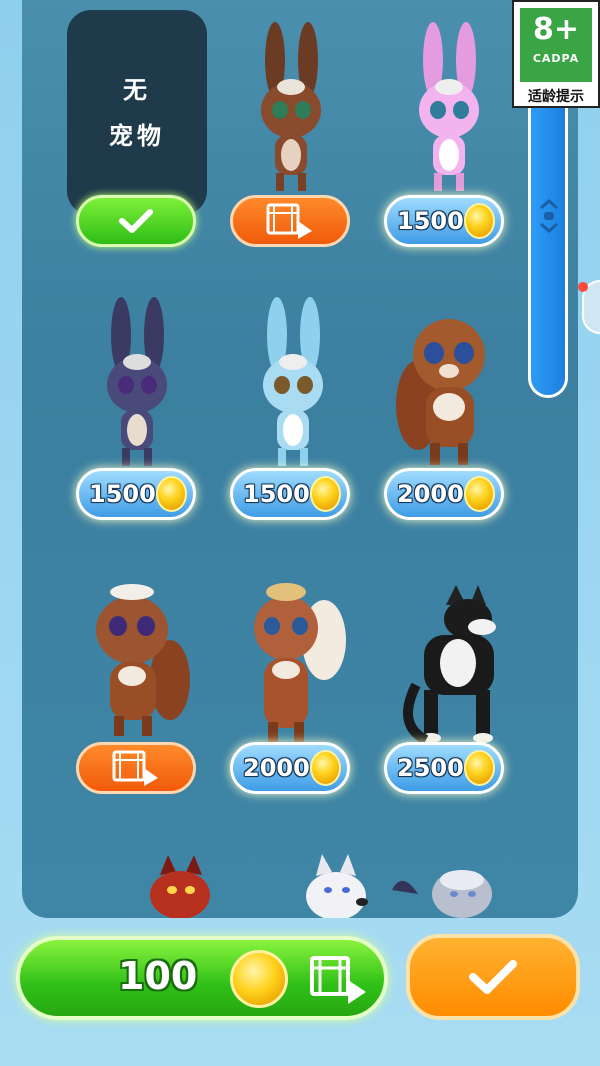  Describe the element at coordinates (137, 112) in the screenshot. I see `no-pet-card: 无 宠物` at that location.